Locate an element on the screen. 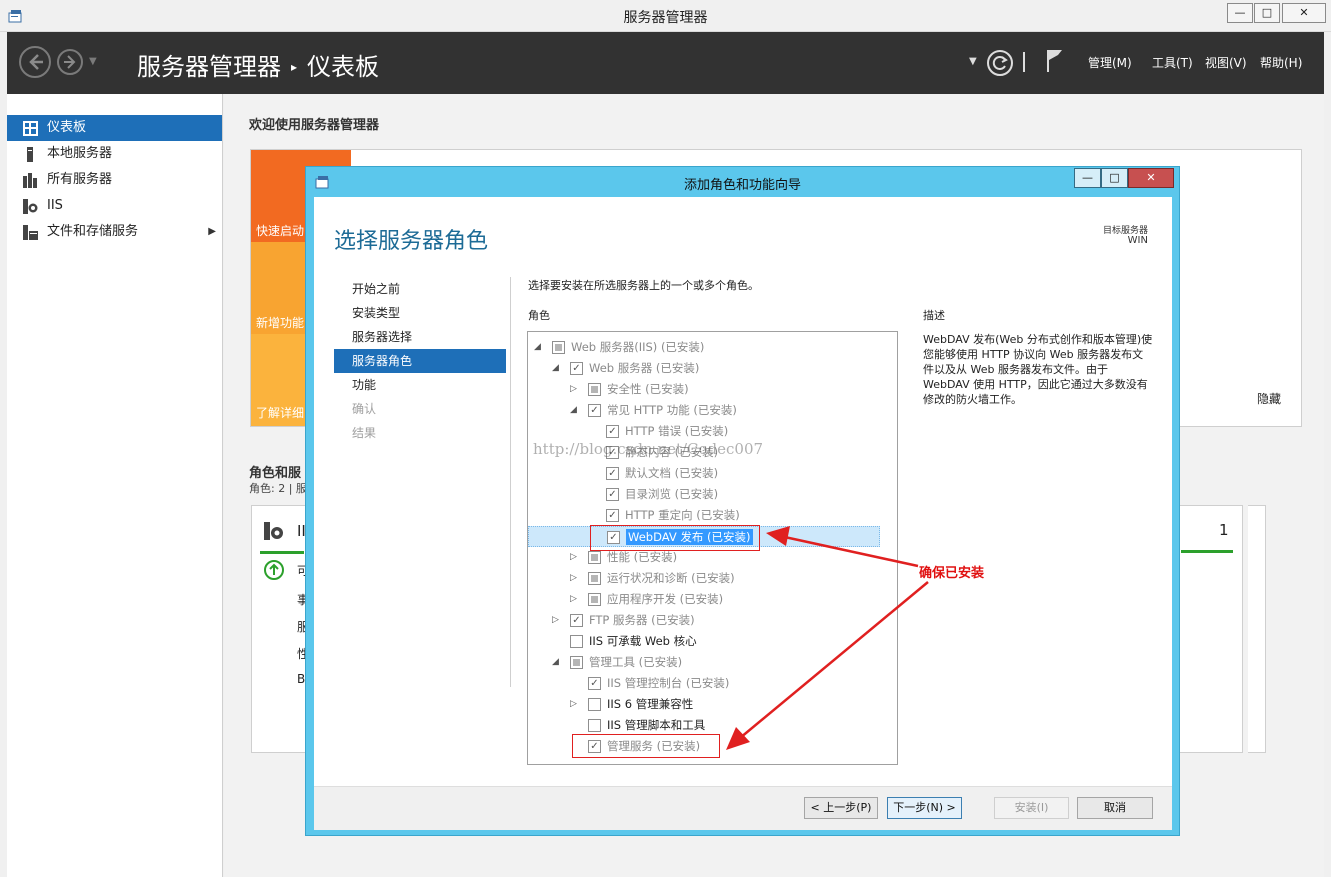 This screenshot has height=877, width=1331. role-label: 常见 HTTP 功能 (已安装) is located at coordinates (672, 410).